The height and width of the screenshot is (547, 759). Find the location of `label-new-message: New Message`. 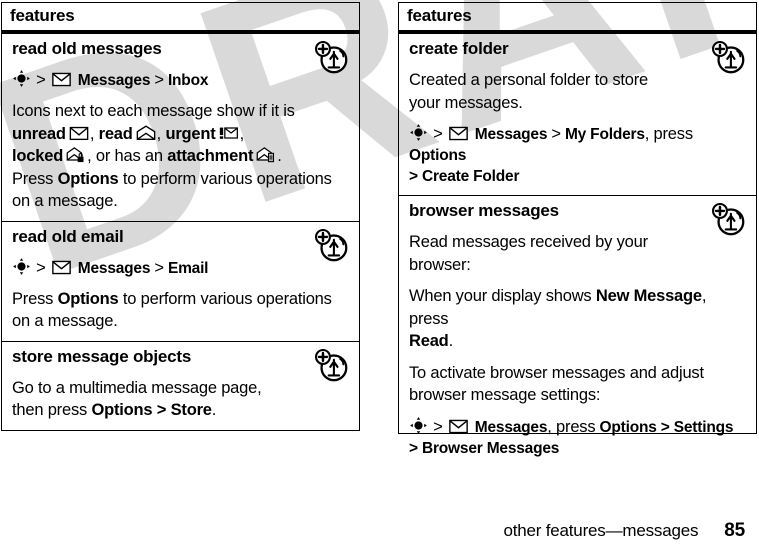

label-new-message: New Message is located at coordinates (648, 296).